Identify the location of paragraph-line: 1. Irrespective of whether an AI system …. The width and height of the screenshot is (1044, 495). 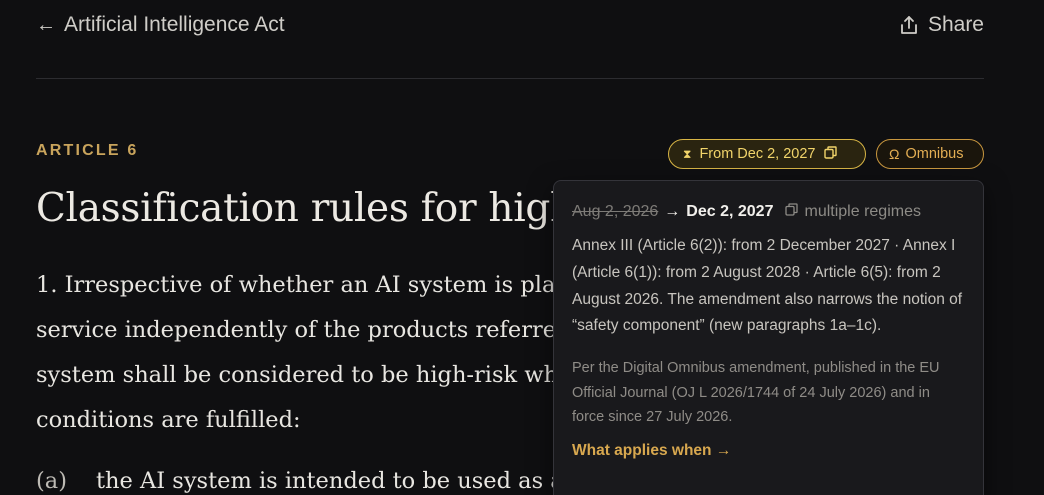
(306, 285).